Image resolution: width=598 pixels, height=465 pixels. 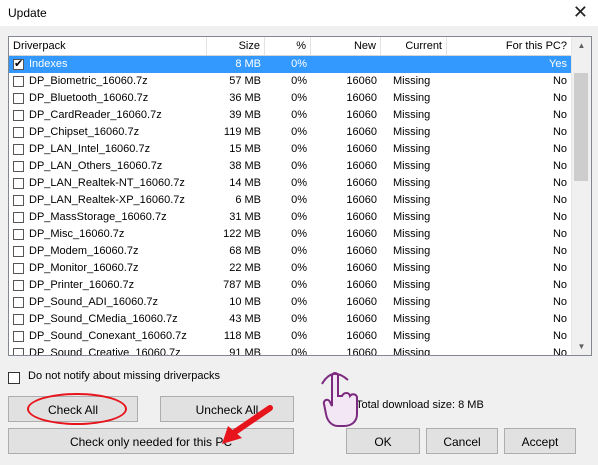 What do you see at coordinates (290, 268) in the screenshot?
I see `table-row: DP_Monitor_16060.7z 22 MB 0% 16060 Missing No` at bounding box center [290, 268].